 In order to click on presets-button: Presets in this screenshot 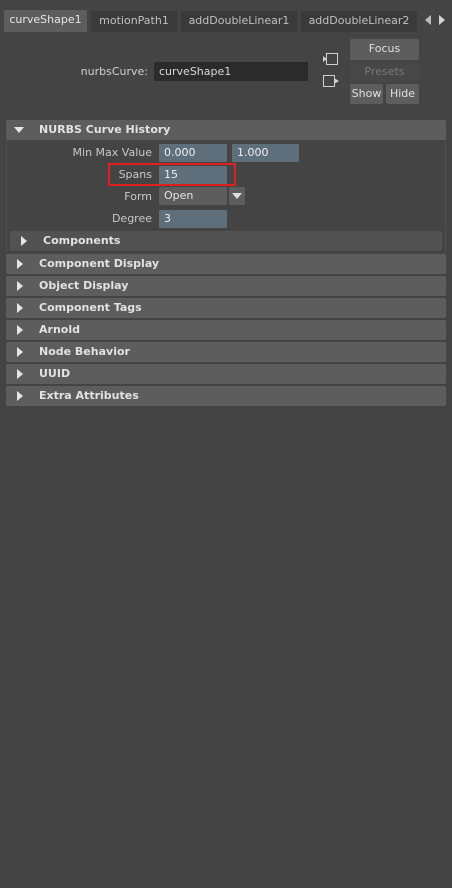, I will do `click(384, 72)`.